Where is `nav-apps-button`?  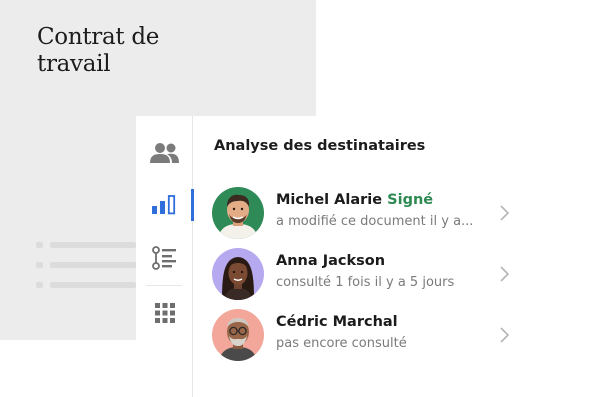
nav-apps-button is located at coordinates (164, 313).